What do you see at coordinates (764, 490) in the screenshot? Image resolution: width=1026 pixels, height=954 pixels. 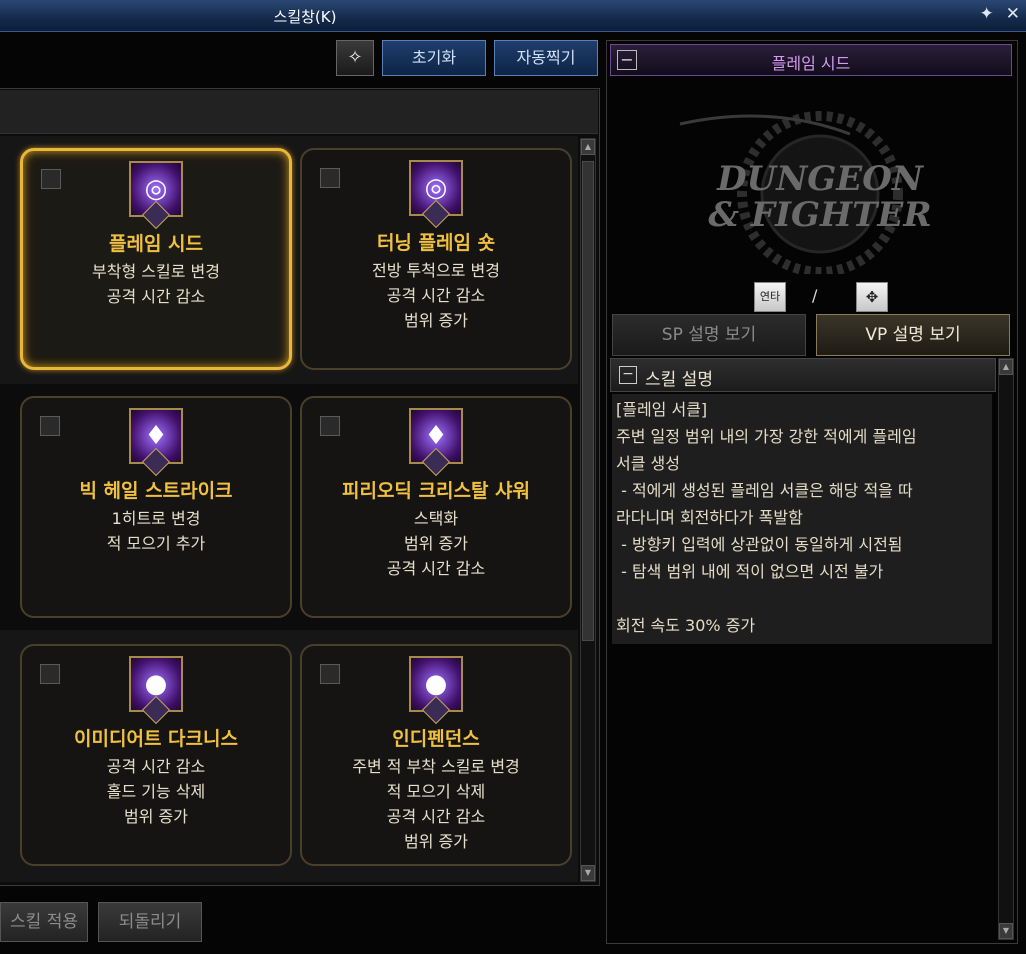 I see `description-line: - 적에게 생성된 플레임 서클은 해당 적을 따` at bounding box center [764, 490].